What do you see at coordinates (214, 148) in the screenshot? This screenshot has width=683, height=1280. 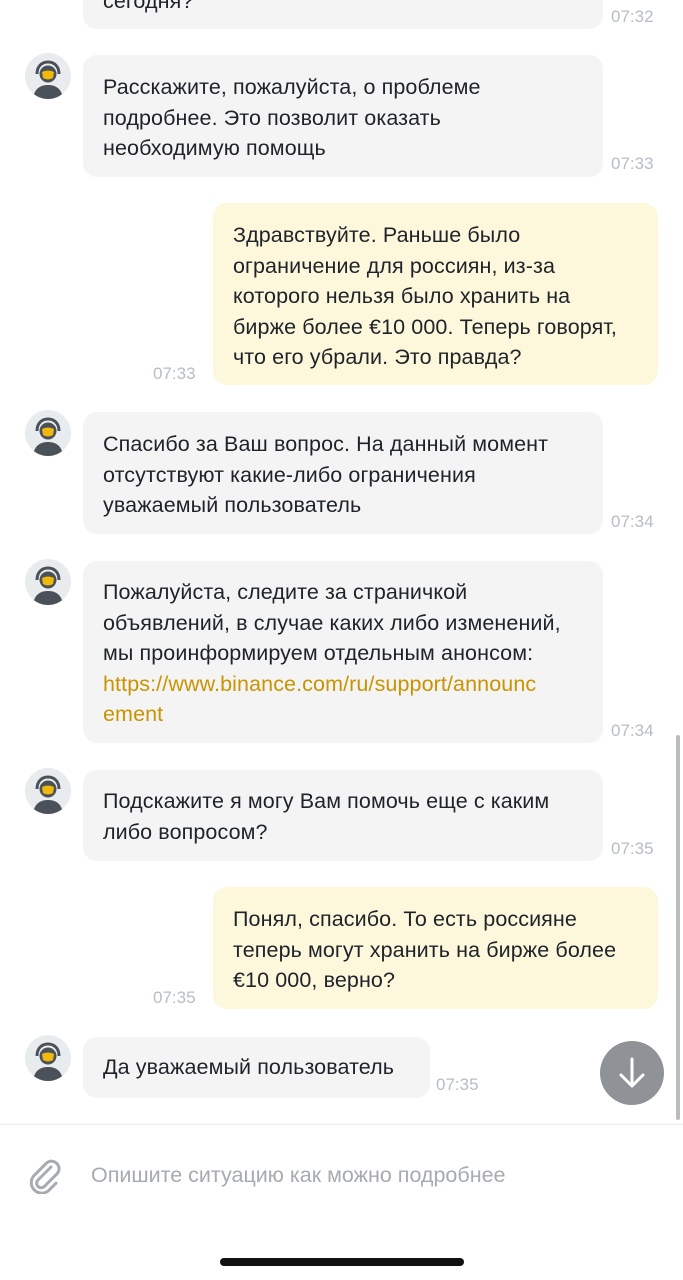 I see `message-text: необходимую помощь` at bounding box center [214, 148].